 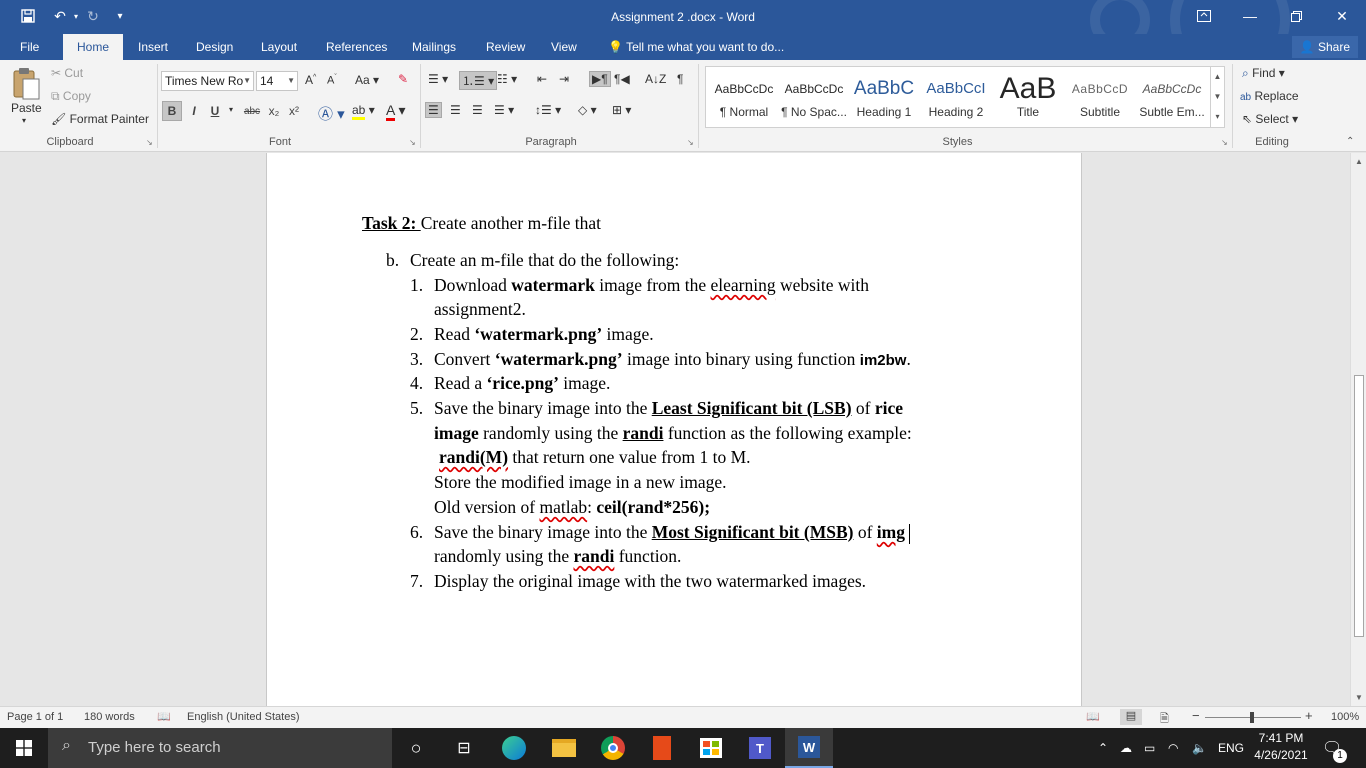 I want to click on collapse-ribbon-icon: ⌃, so click(x=1350, y=141).